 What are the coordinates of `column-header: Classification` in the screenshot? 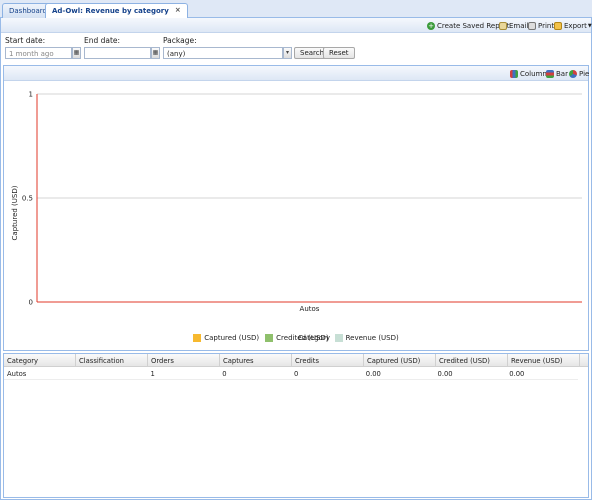 It's located at (112, 360).